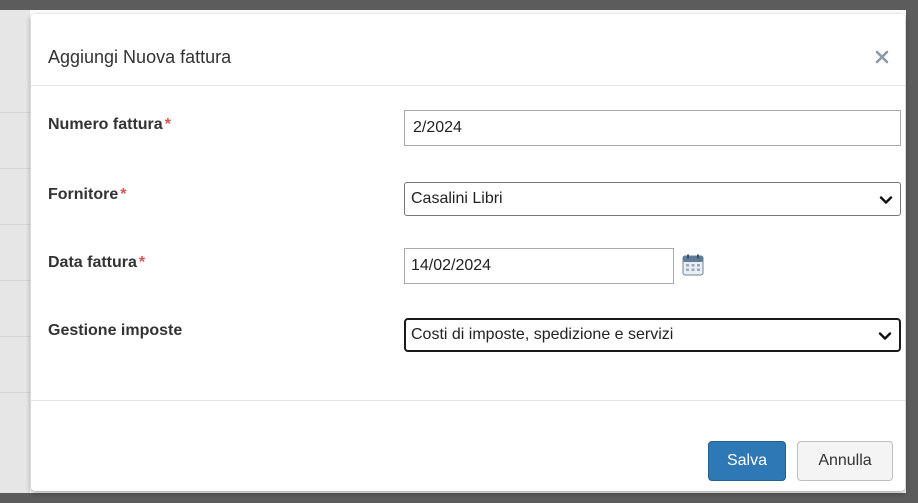  What do you see at coordinates (912, 251) in the screenshot?
I see `backdrop-right` at bounding box center [912, 251].